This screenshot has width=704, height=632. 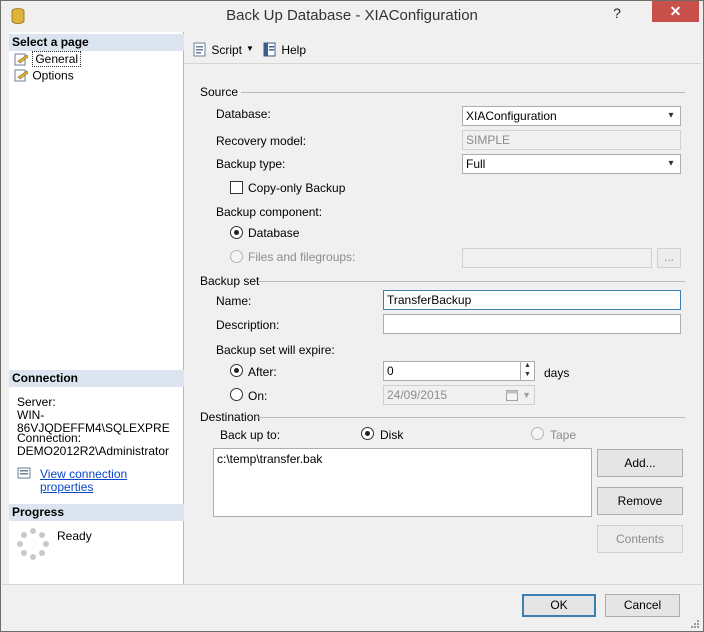 What do you see at coordinates (24, 473) in the screenshot?
I see `connection-properties-icon` at bounding box center [24, 473].